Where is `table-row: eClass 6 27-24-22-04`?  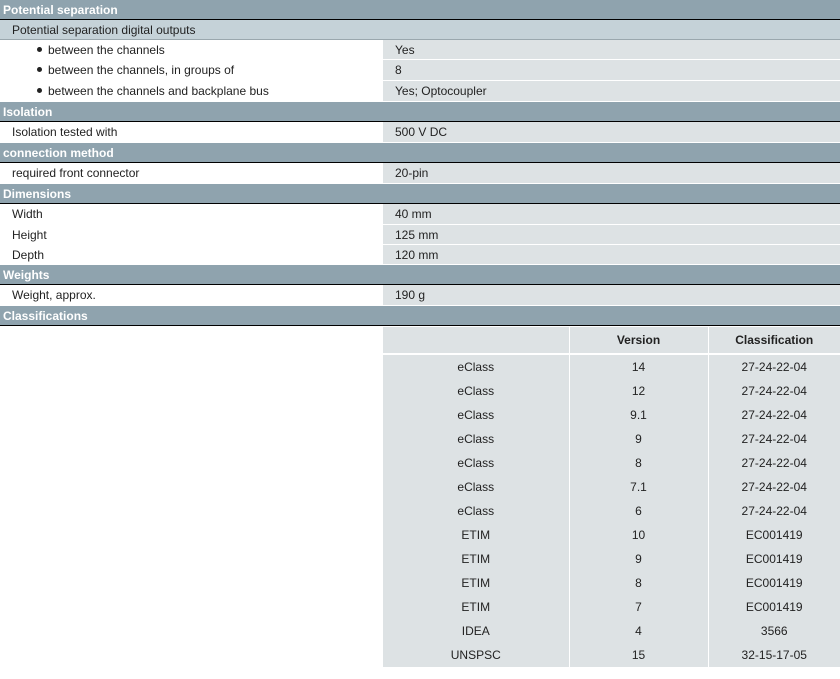 table-row: eClass 6 27-24-22-04 is located at coordinates (611, 511).